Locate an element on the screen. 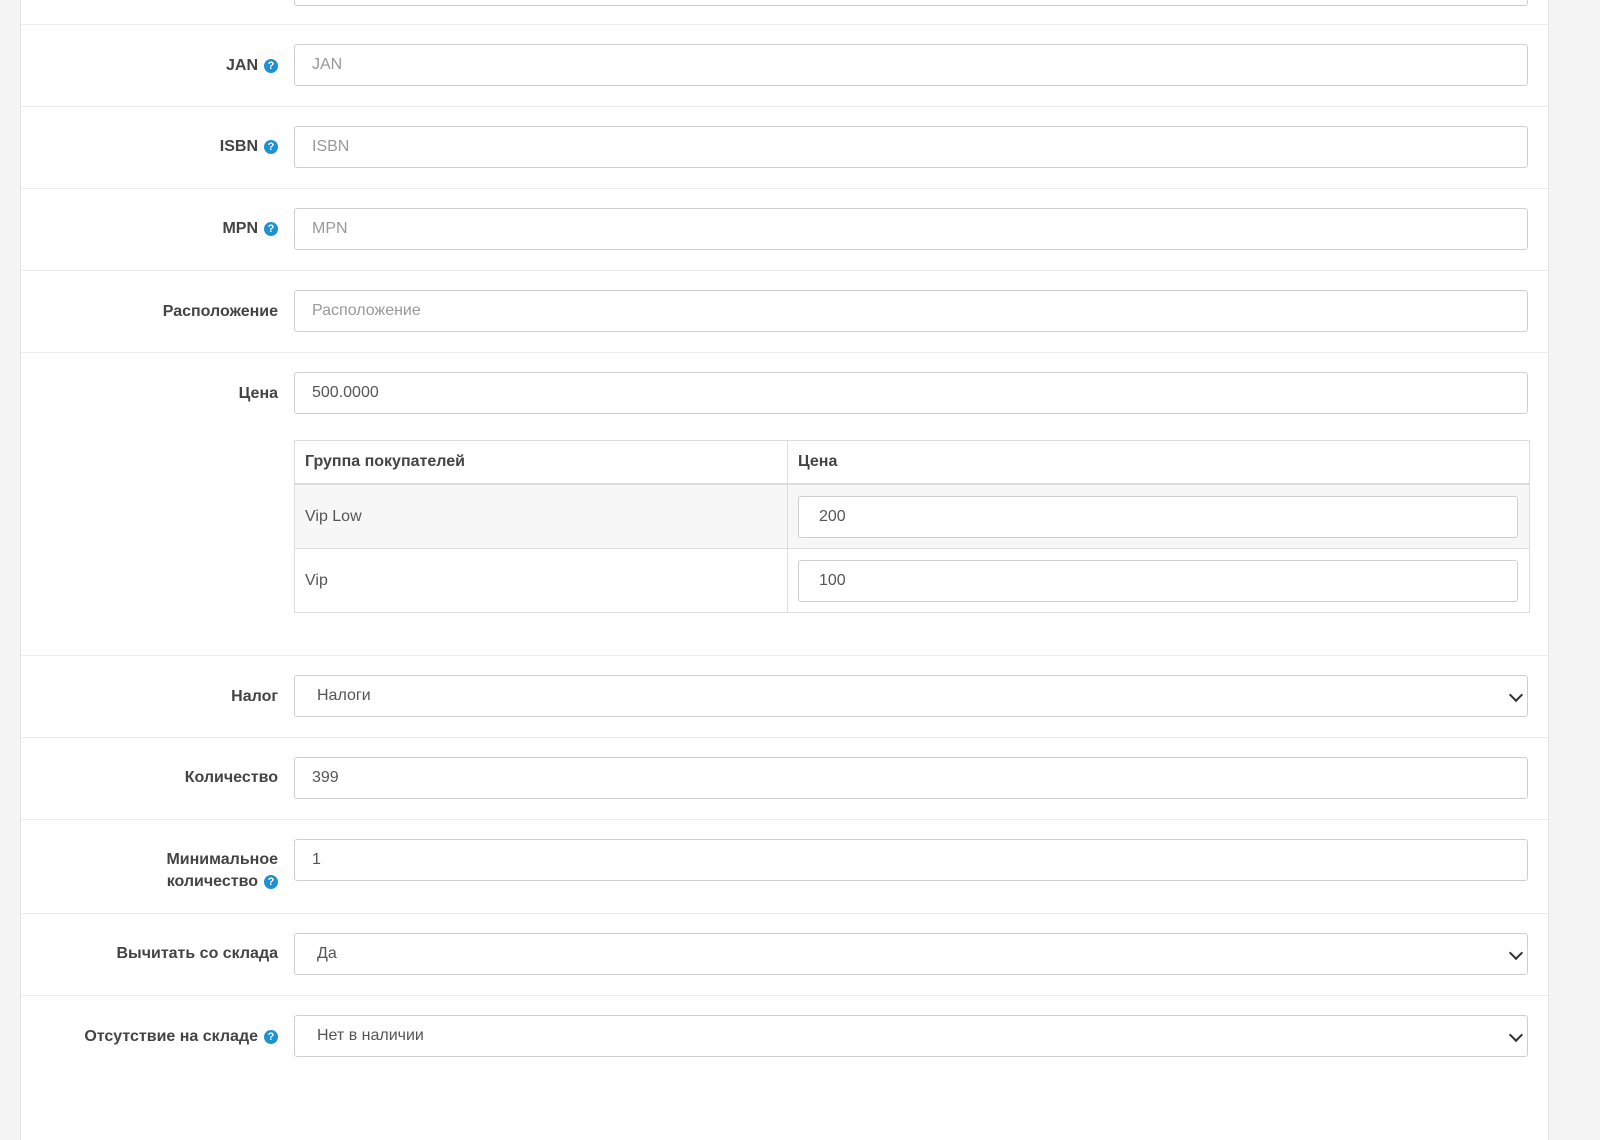  form-row-mpn: MPN? MPN is located at coordinates (784, 230).